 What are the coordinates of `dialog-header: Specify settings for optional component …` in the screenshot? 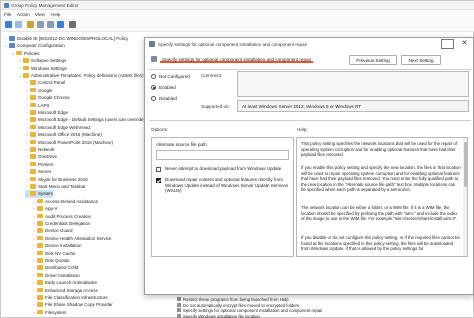 It's located at (310, 60).